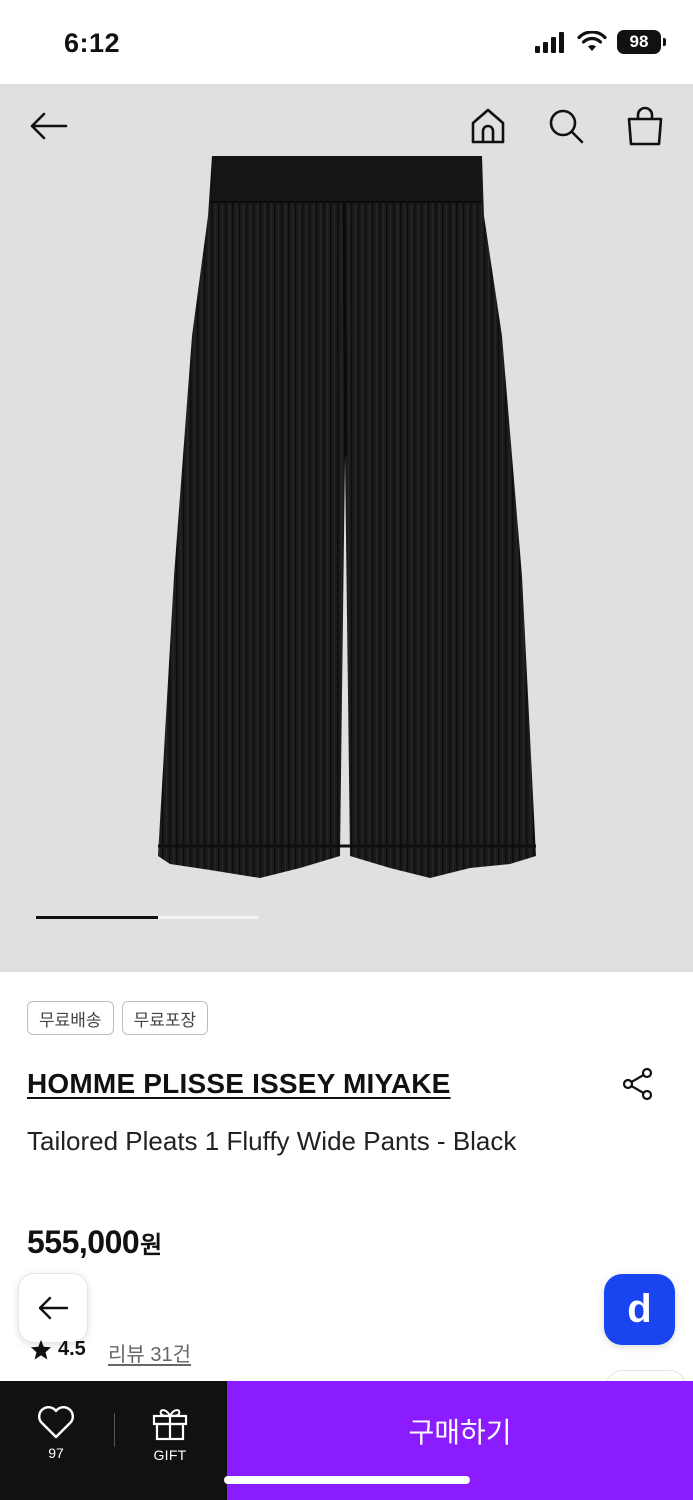 This screenshot has height=1500, width=693. What do you see at coordinates (41, 1349) in the screenshot?
I see `star-icon` at bounding box center [41, 1349].